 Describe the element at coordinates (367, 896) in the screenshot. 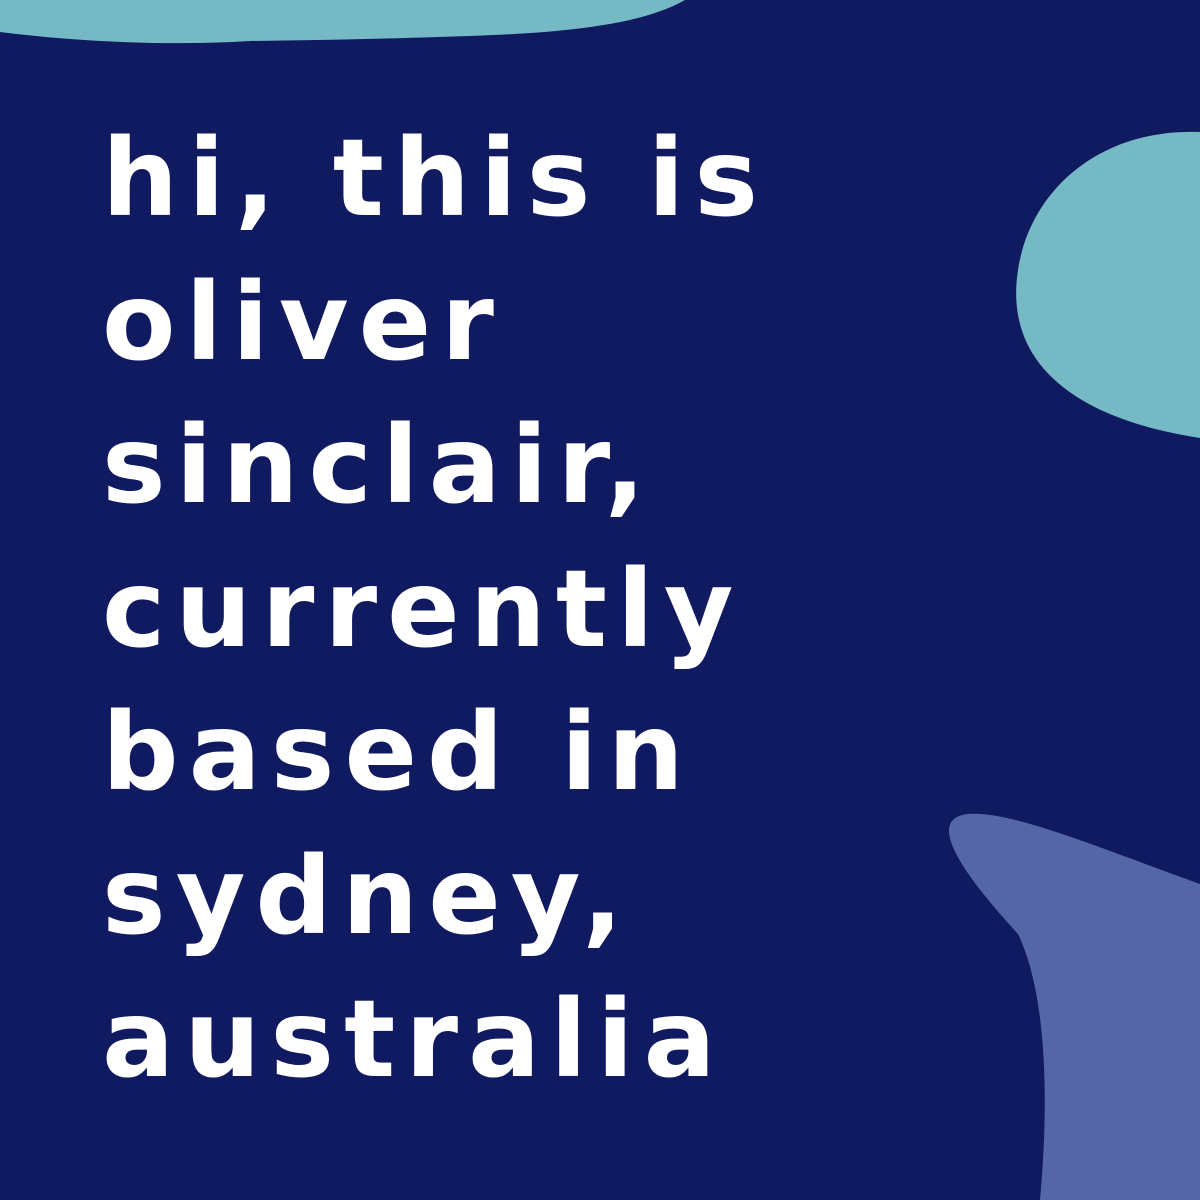

I see `message-line: sydney,` at that location.